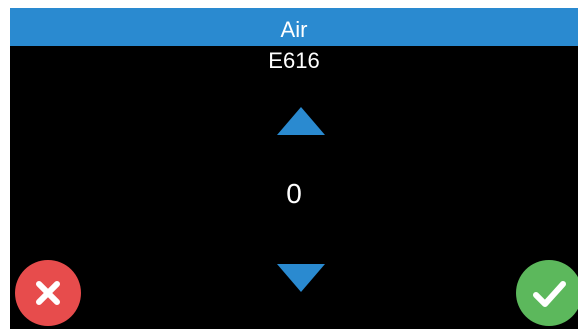 The height and width of the screenshot is (329, 578). I want to click on close-icon, so click(48, 293).